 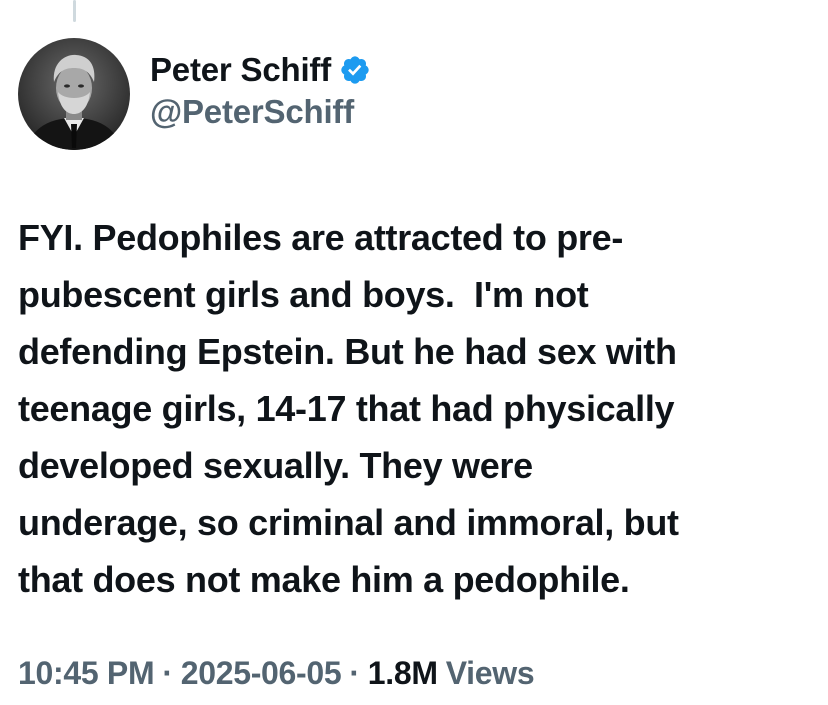 I want to click on verified-badge-icon, so click(x=355, y=70).